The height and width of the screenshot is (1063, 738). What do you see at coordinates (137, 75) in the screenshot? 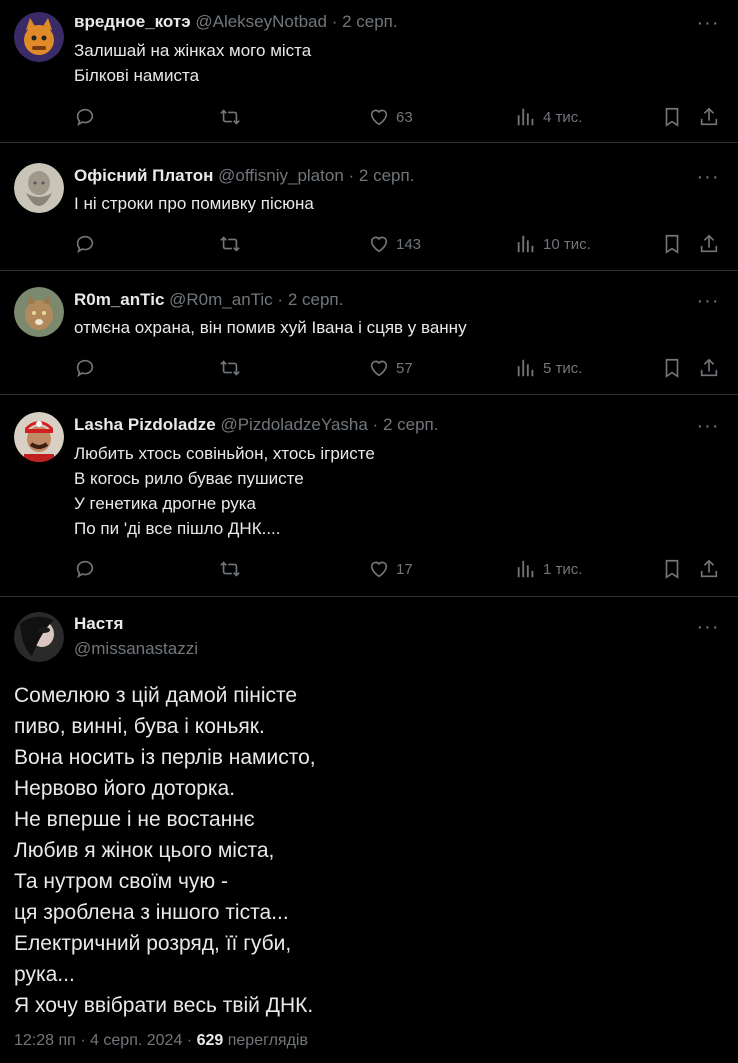
I see `tweet-text-line: Білкові намиста` at bounding box center [137, 75].